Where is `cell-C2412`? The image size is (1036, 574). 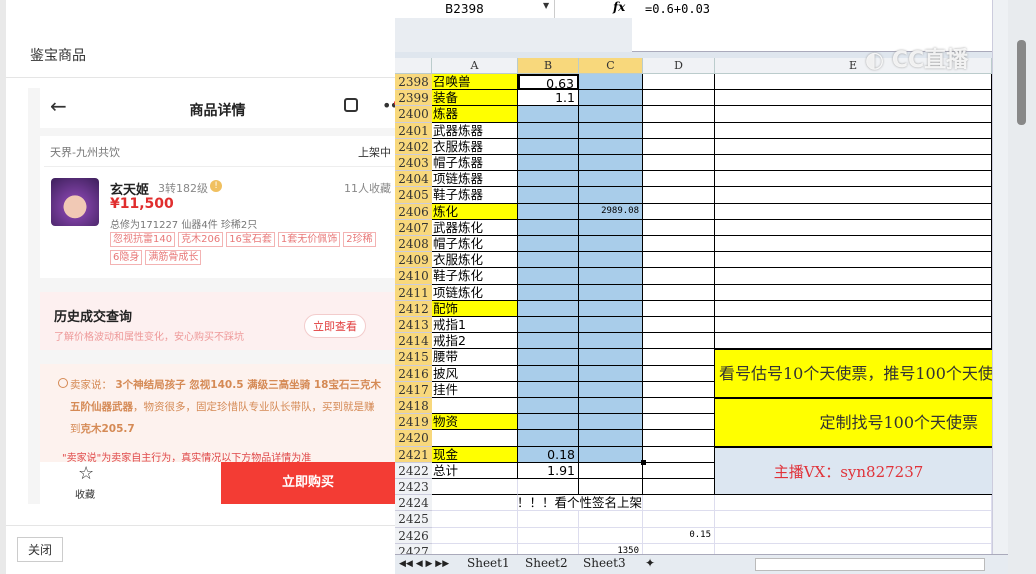
cell-C2412 is located at coordinates (611, 308).